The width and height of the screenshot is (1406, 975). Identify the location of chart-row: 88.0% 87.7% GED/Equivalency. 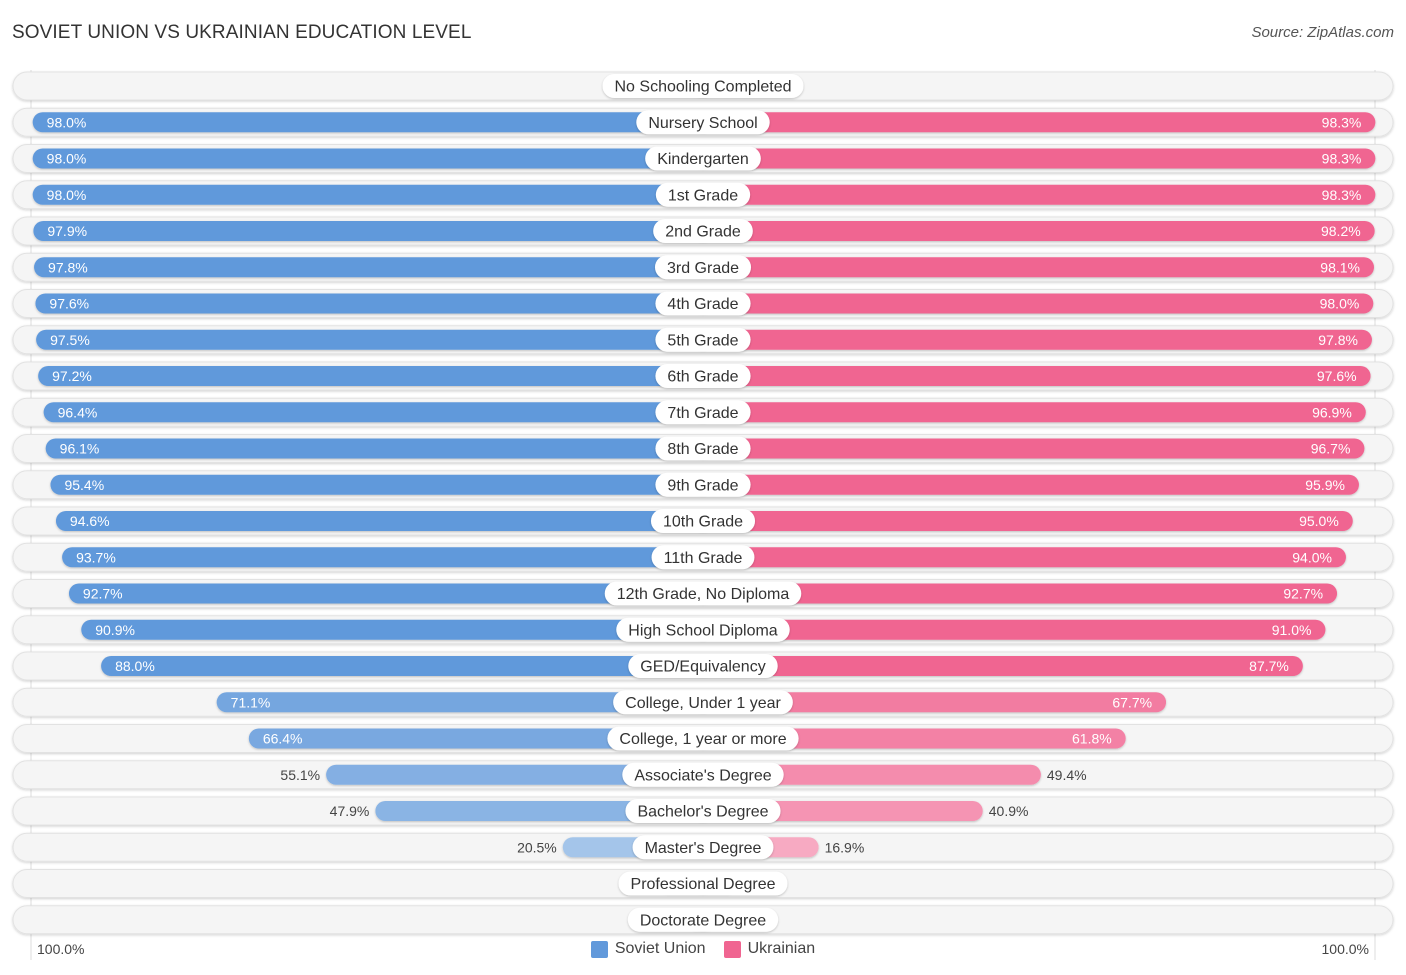
(703, 666).